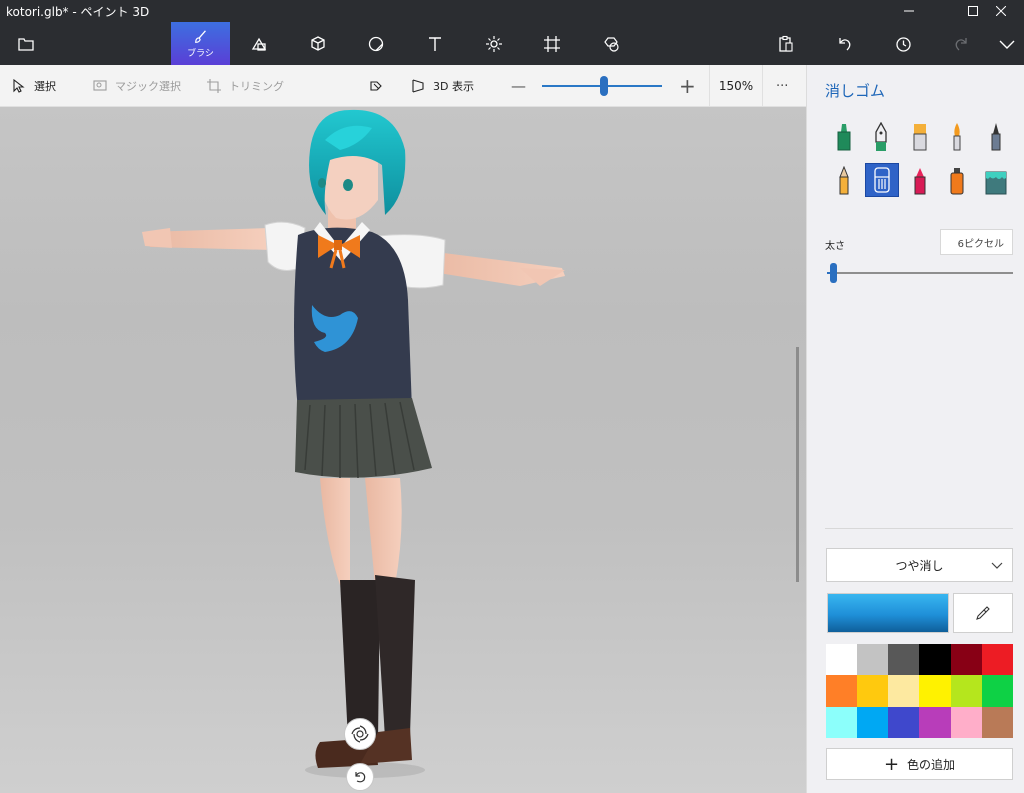  I want to click on rotate-3d-icon, so click(360, 734).